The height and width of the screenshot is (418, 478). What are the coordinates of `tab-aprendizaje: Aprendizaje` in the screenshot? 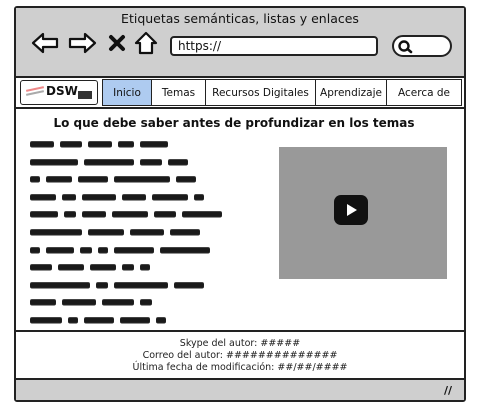 It's located at (351, 92).